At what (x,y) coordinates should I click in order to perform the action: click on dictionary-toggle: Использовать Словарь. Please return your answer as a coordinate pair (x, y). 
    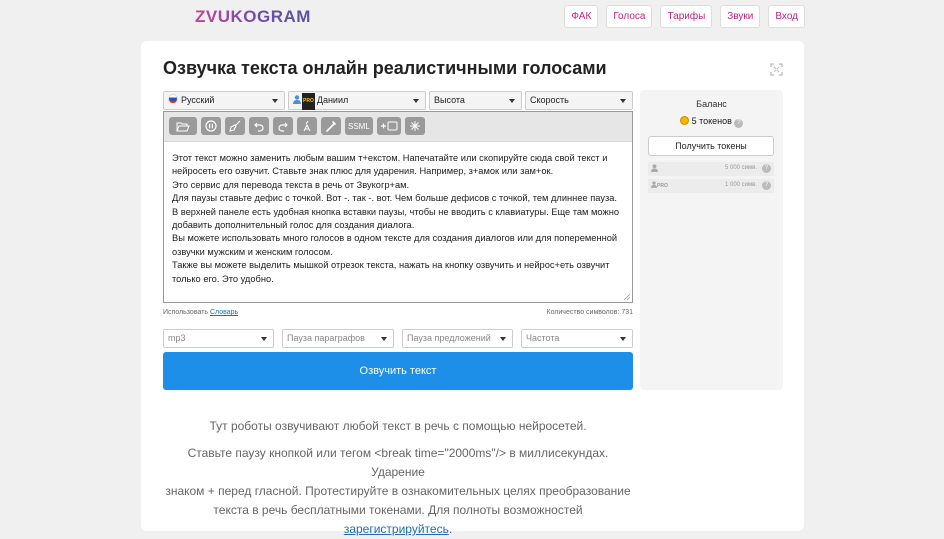
    Looking at the image, I should click on (200, 312).